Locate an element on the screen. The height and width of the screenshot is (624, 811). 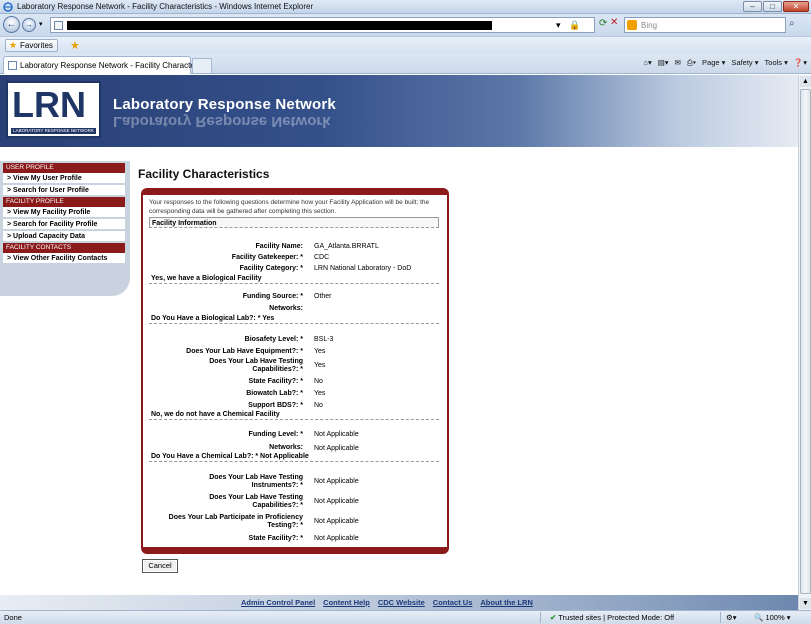
protected-mode-icon: ⚙▾ is located at coordinates (731, 617).